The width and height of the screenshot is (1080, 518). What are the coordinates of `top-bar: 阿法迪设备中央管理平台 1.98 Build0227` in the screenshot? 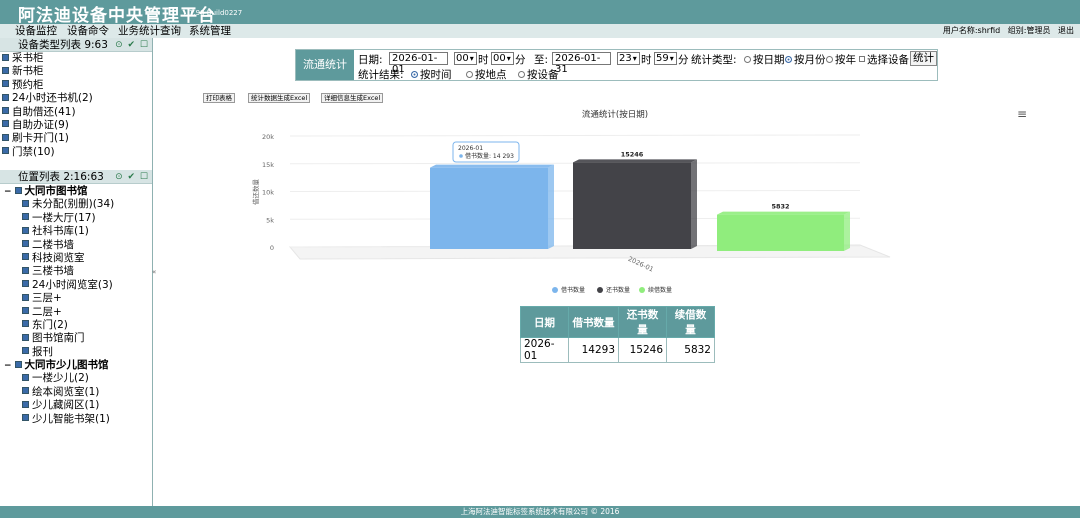 It's located at (540, 13).